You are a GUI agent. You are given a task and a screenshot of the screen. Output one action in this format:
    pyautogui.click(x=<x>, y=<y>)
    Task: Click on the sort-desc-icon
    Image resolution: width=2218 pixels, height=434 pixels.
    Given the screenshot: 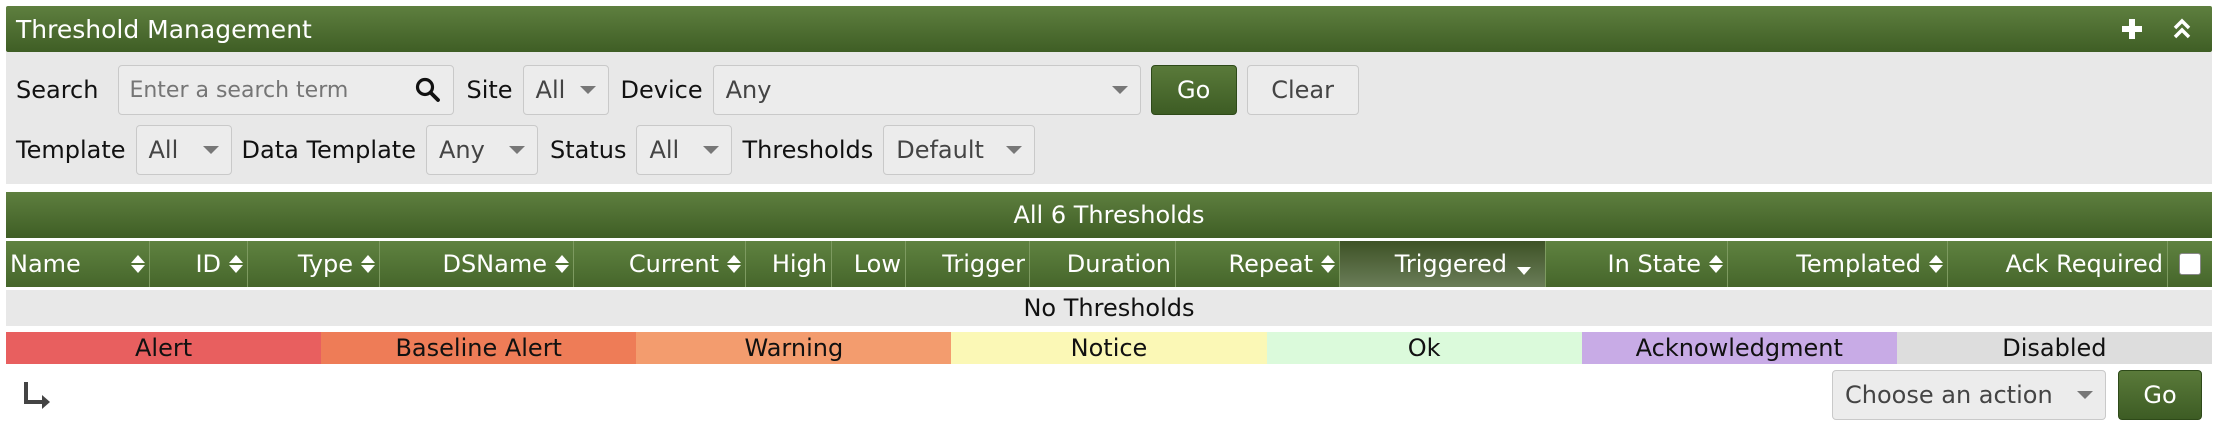 What is the action you would take?
    pyautogui.click(x=1524, y=271)
    